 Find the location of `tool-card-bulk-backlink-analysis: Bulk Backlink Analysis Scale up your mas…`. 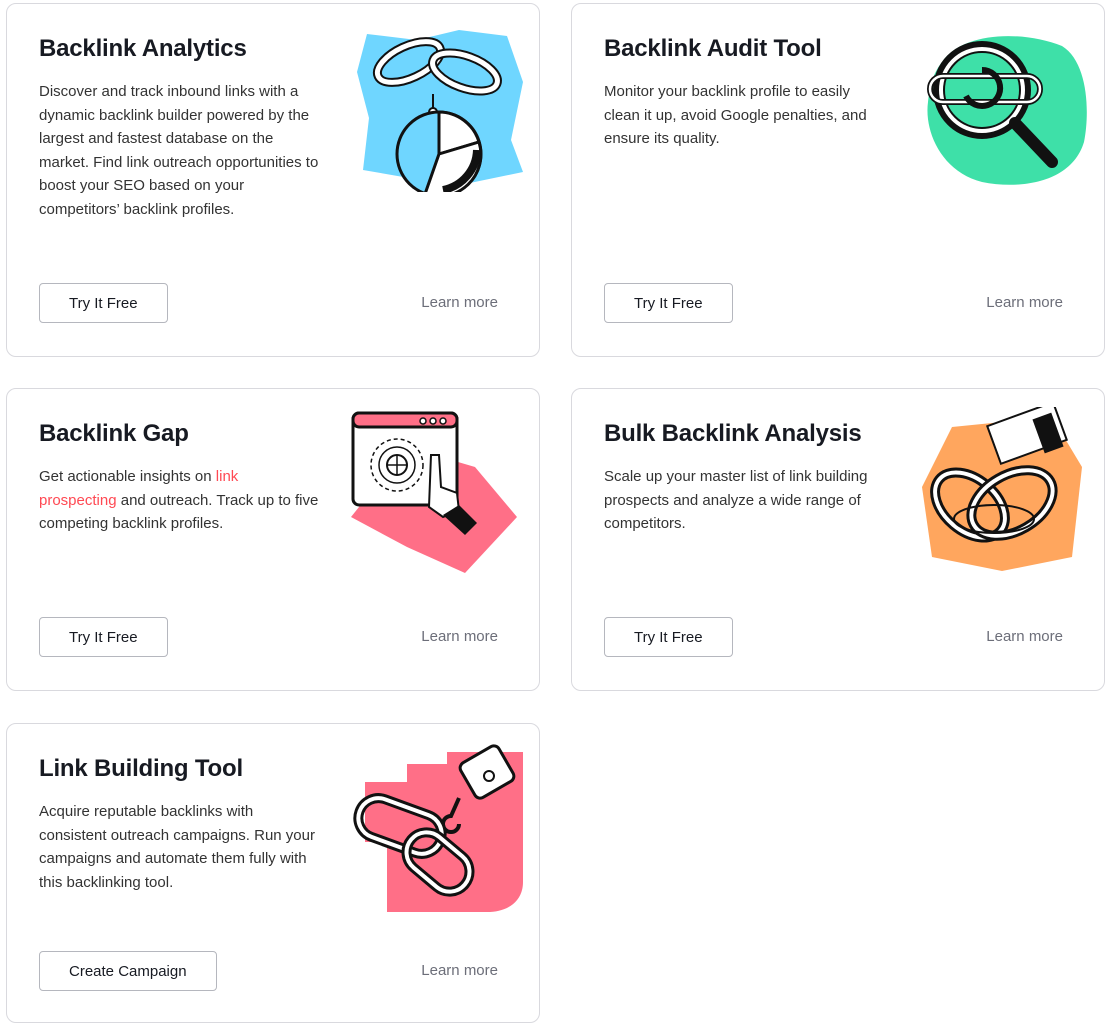

tool-card-bulk-backlink-analysis: Bulk Backlink Analysis Scale up your mas… is located at coordinates (838, 539).